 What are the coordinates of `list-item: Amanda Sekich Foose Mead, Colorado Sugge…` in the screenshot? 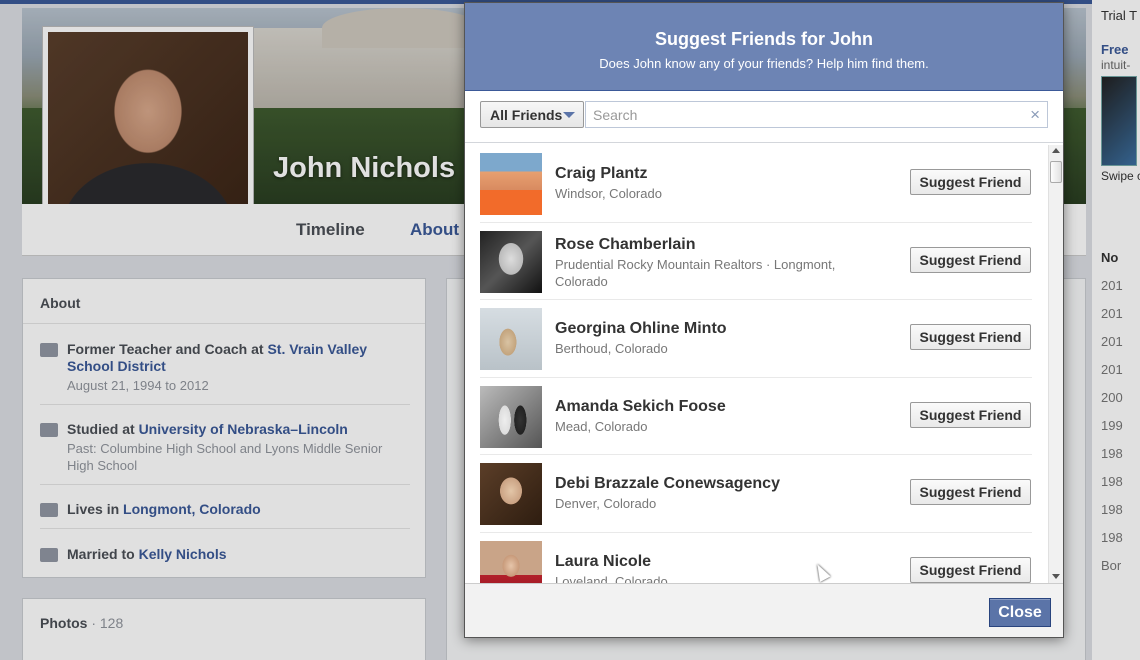 It's located at (756, 416).